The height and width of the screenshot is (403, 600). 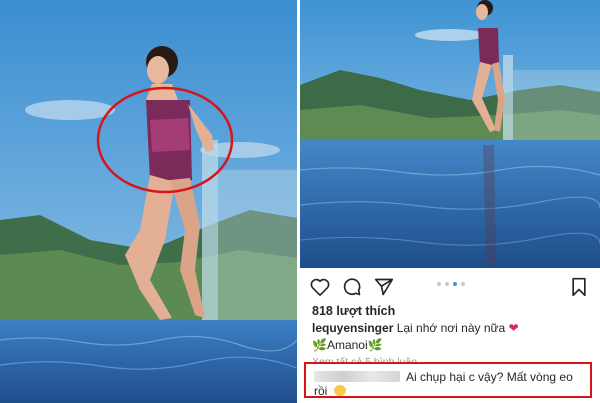 I want to click on likes-count: 818 lượt thích, so click(x=353, y=311).